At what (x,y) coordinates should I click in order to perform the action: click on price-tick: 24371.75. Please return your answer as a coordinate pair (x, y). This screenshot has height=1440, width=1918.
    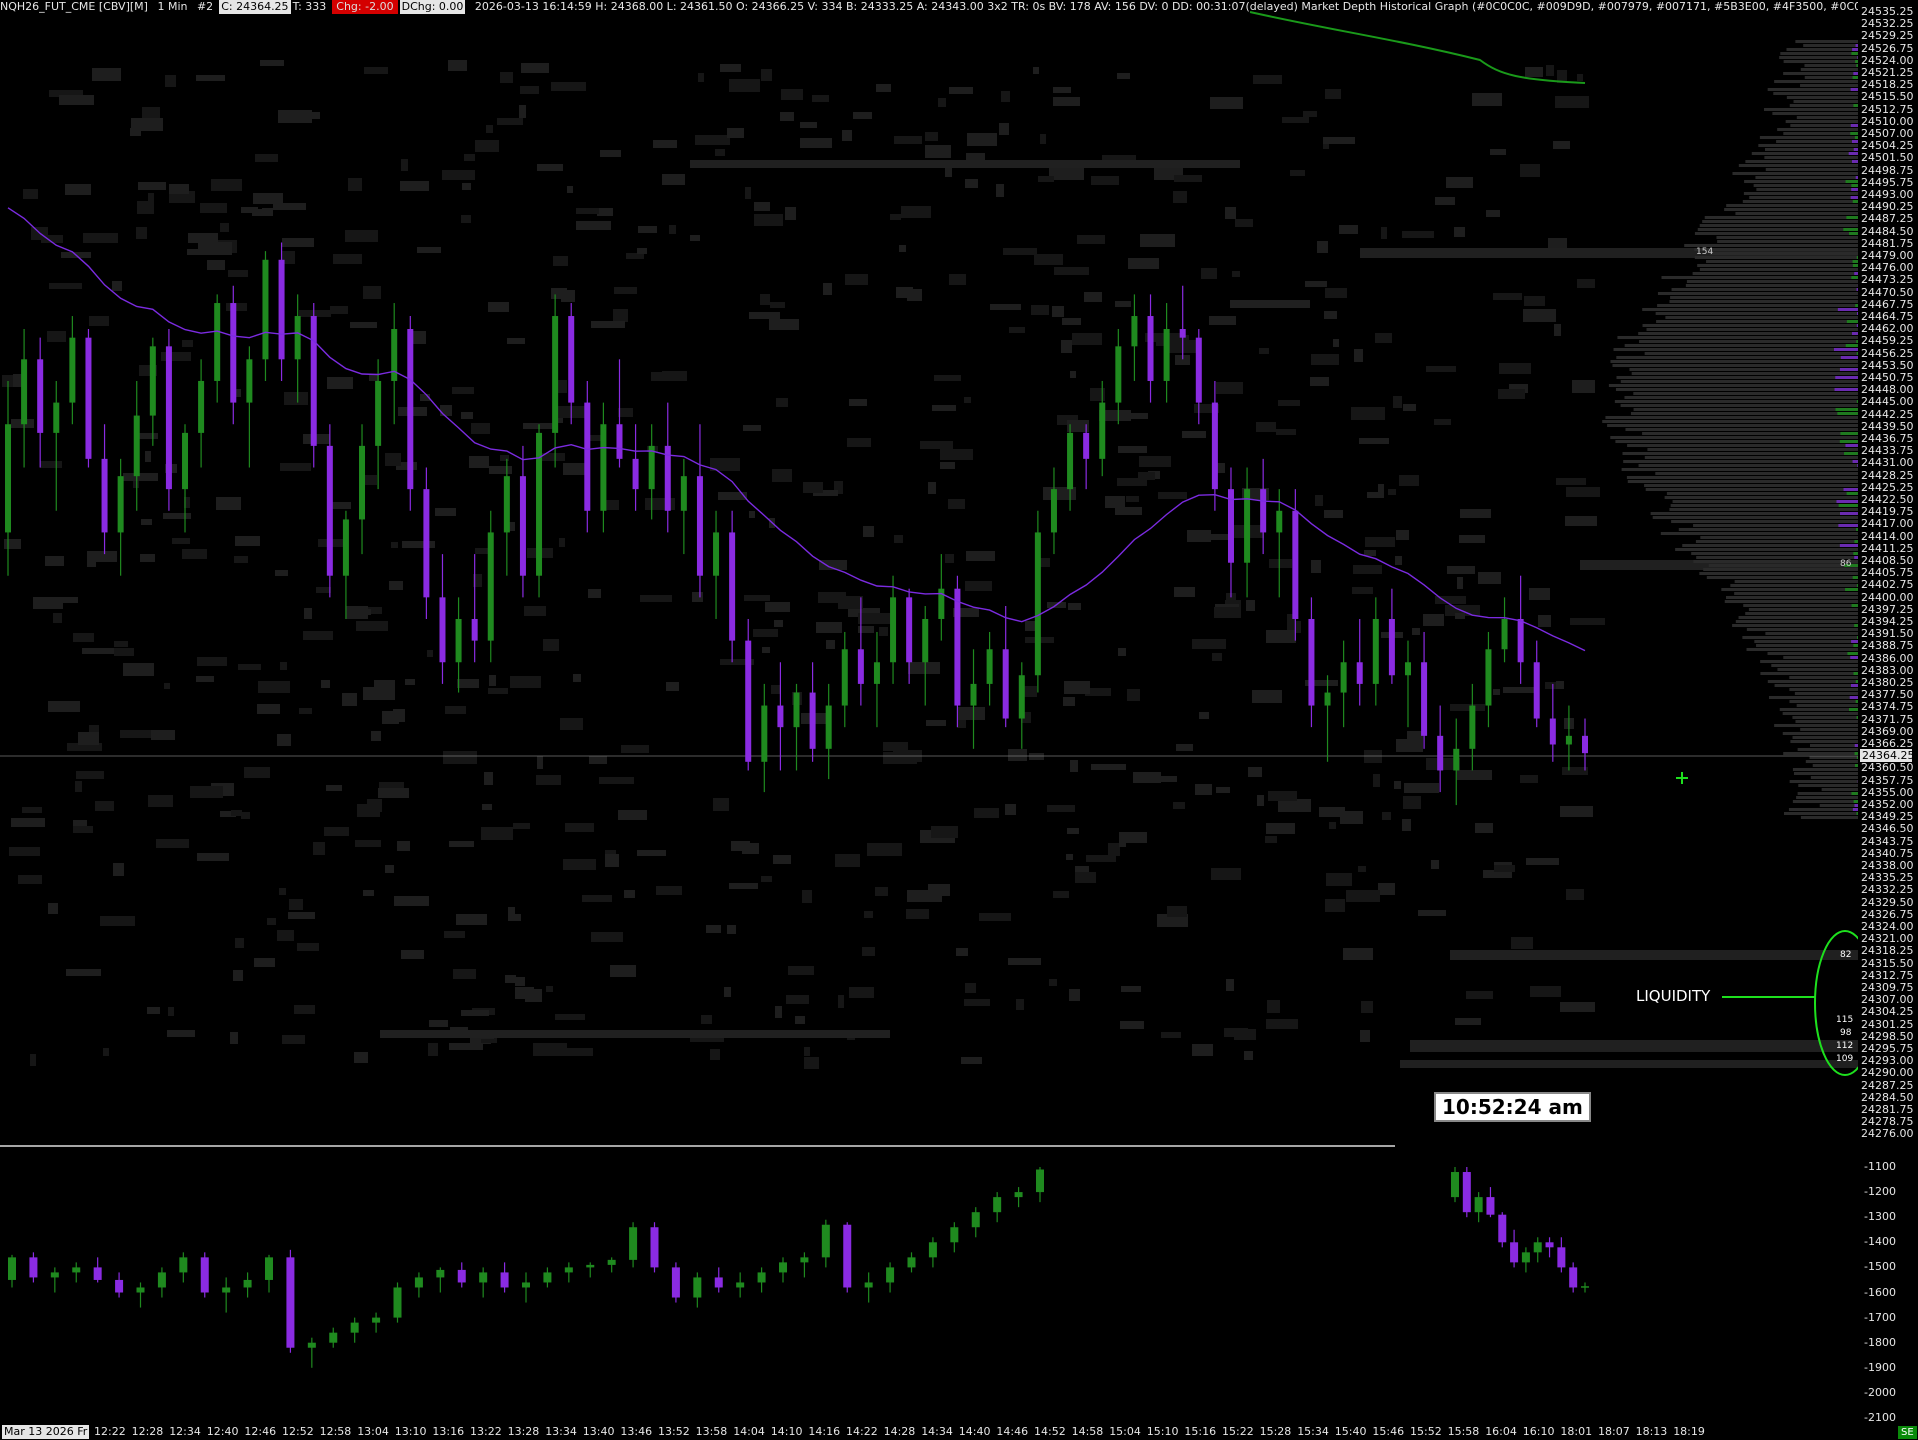
    Looking at the image, I should click on (1887, 719).